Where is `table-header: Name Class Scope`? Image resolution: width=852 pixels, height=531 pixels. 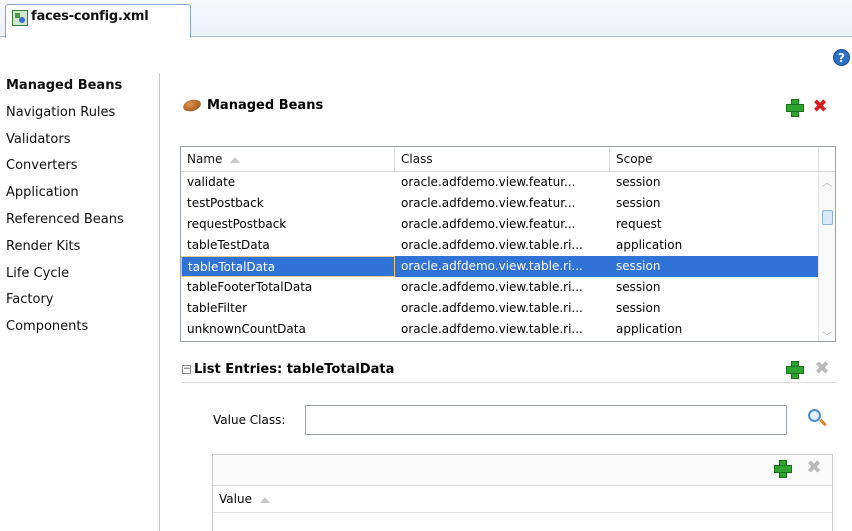 table-header: Name Class Scope is located at coordinates (508, 159).